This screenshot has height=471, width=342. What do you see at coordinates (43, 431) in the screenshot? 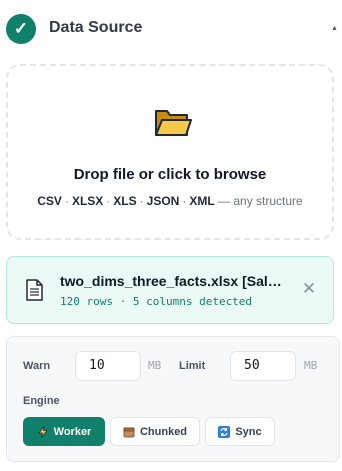
I see `lightning-icon` at bounding box center [43, 431].